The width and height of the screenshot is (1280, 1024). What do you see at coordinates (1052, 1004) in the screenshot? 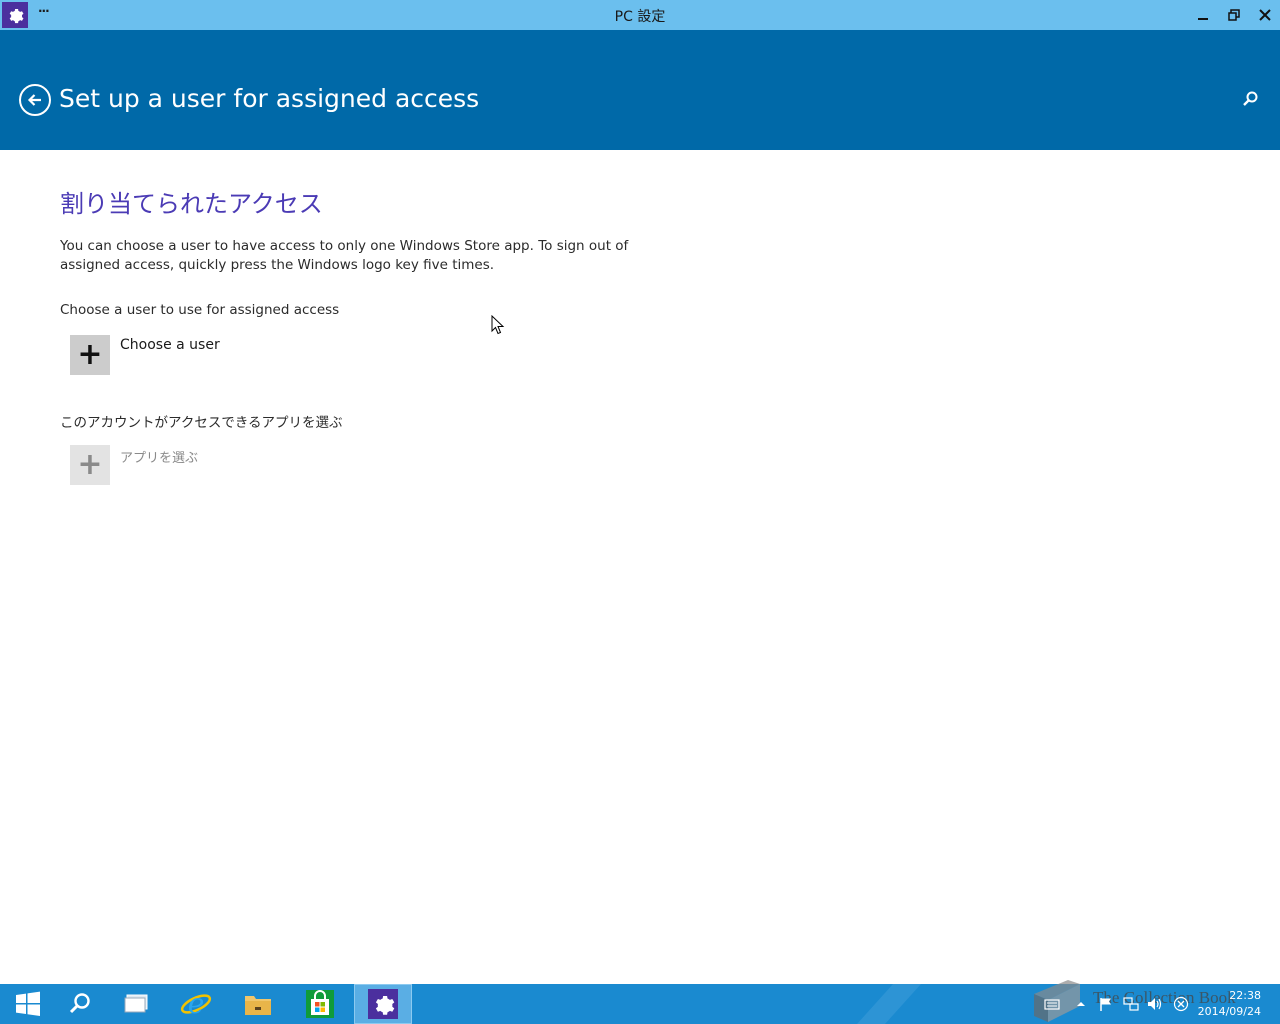
I see `keyboard-icon` at bounding box center [1052, 1004].